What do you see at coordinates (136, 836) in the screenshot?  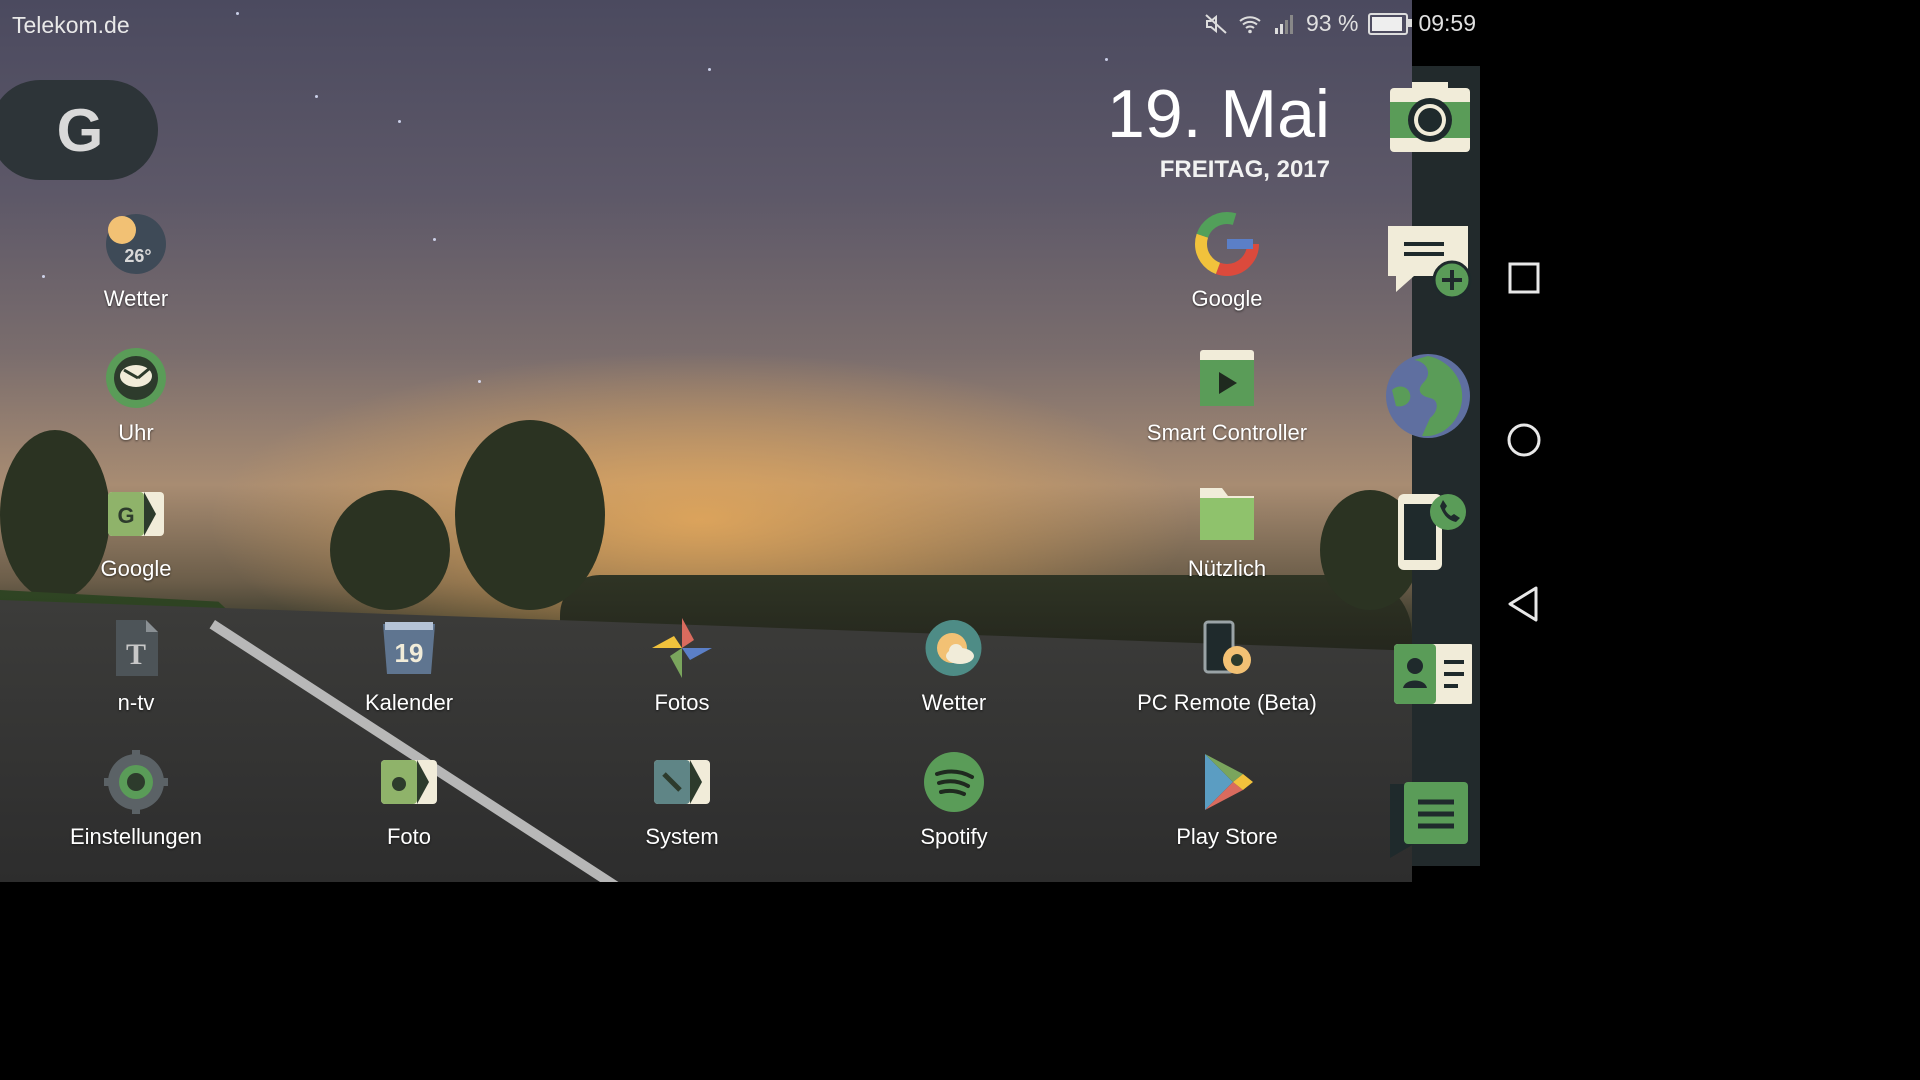 I see `app-label: Einstellungen` at bounding box center [136, 836].